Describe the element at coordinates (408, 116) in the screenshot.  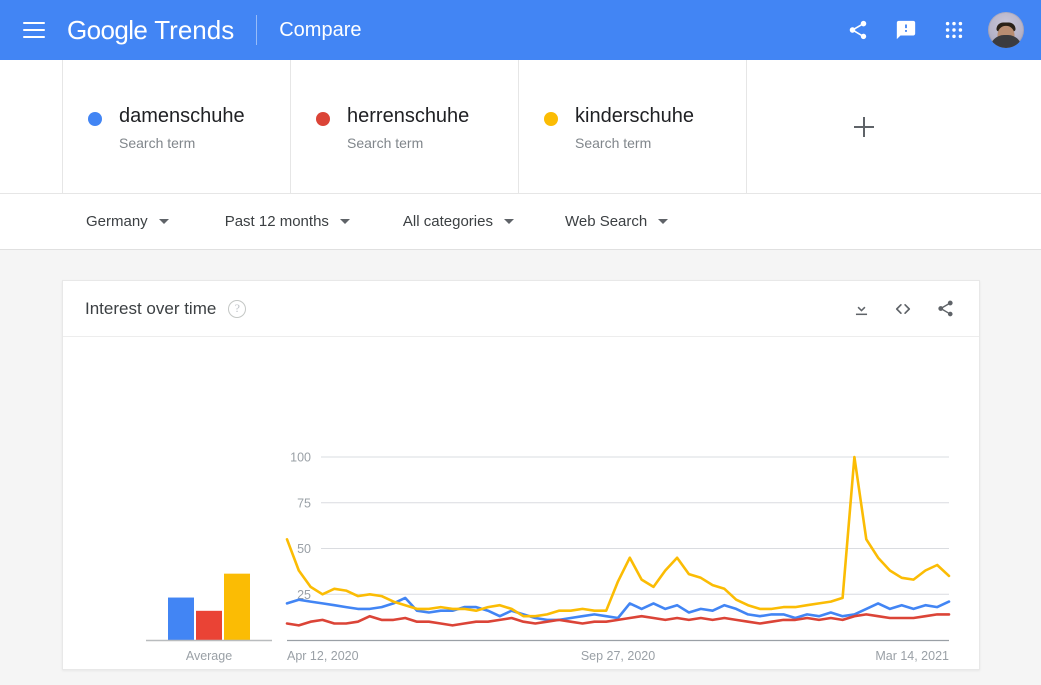
I see `compare-term-name-2: herrenschuhe` at that location.